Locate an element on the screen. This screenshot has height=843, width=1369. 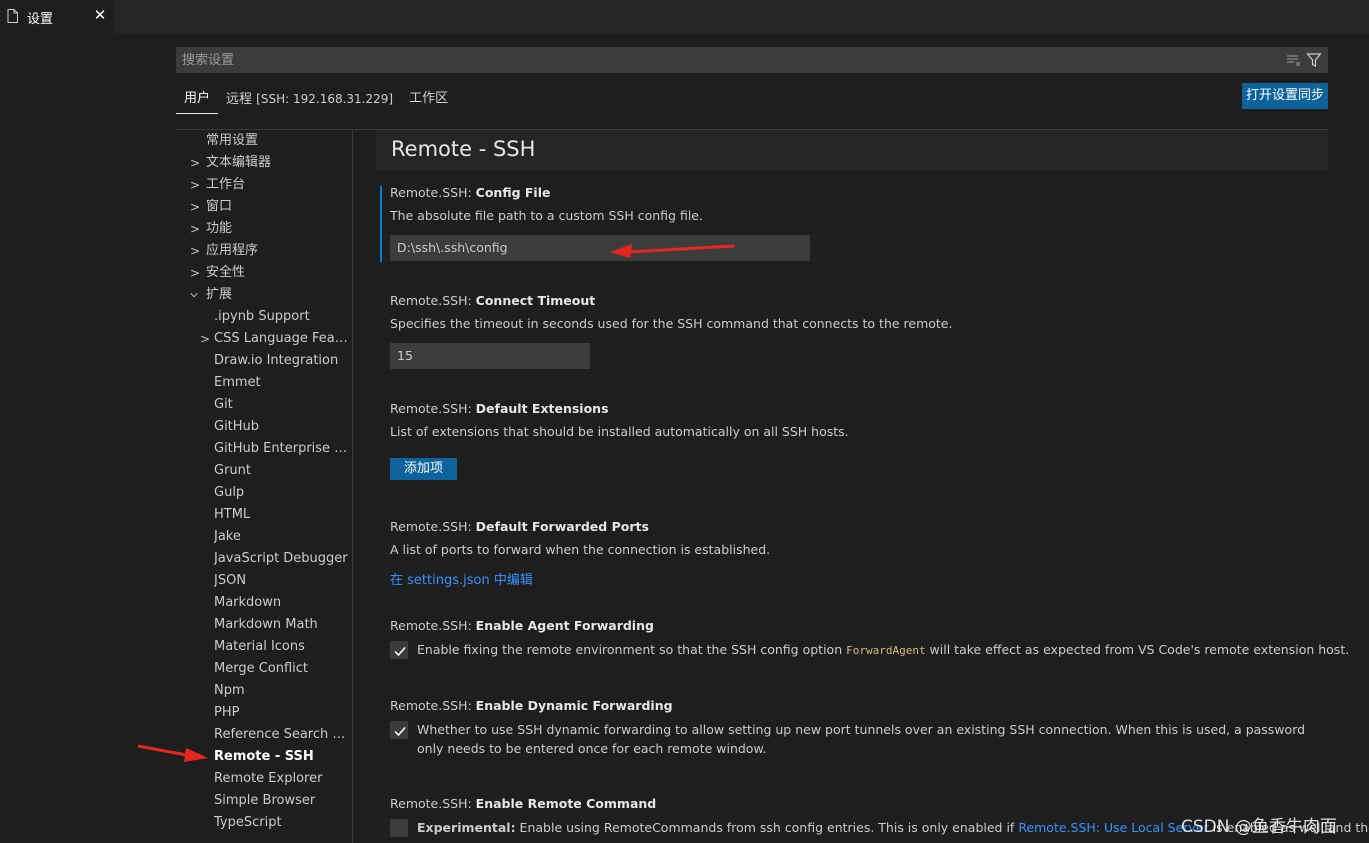
toc-item-common: 常用设置 is located at coordinates (232, 141).